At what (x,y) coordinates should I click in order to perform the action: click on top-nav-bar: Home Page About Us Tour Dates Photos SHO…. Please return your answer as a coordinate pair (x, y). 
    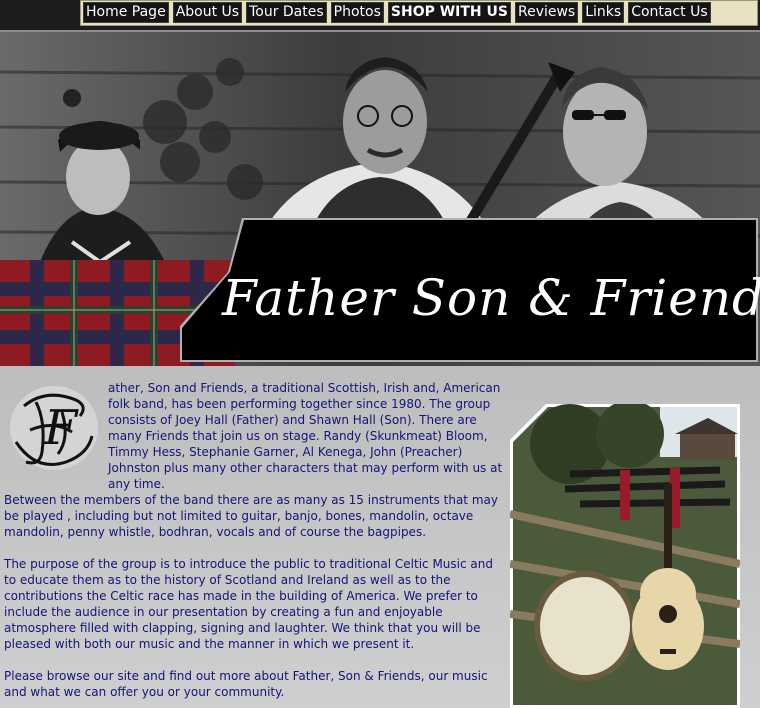
    Looking at the image, I should click on (380, 16).